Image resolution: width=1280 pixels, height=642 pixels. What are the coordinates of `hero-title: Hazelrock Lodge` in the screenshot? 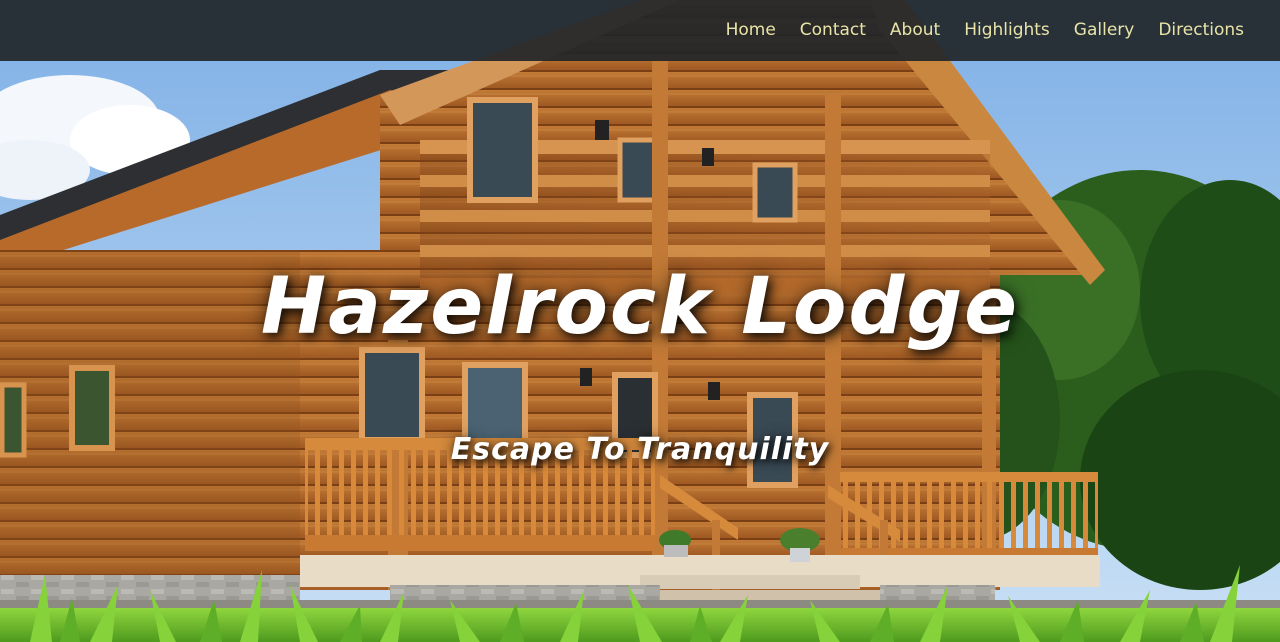 It's located at (640, 307).